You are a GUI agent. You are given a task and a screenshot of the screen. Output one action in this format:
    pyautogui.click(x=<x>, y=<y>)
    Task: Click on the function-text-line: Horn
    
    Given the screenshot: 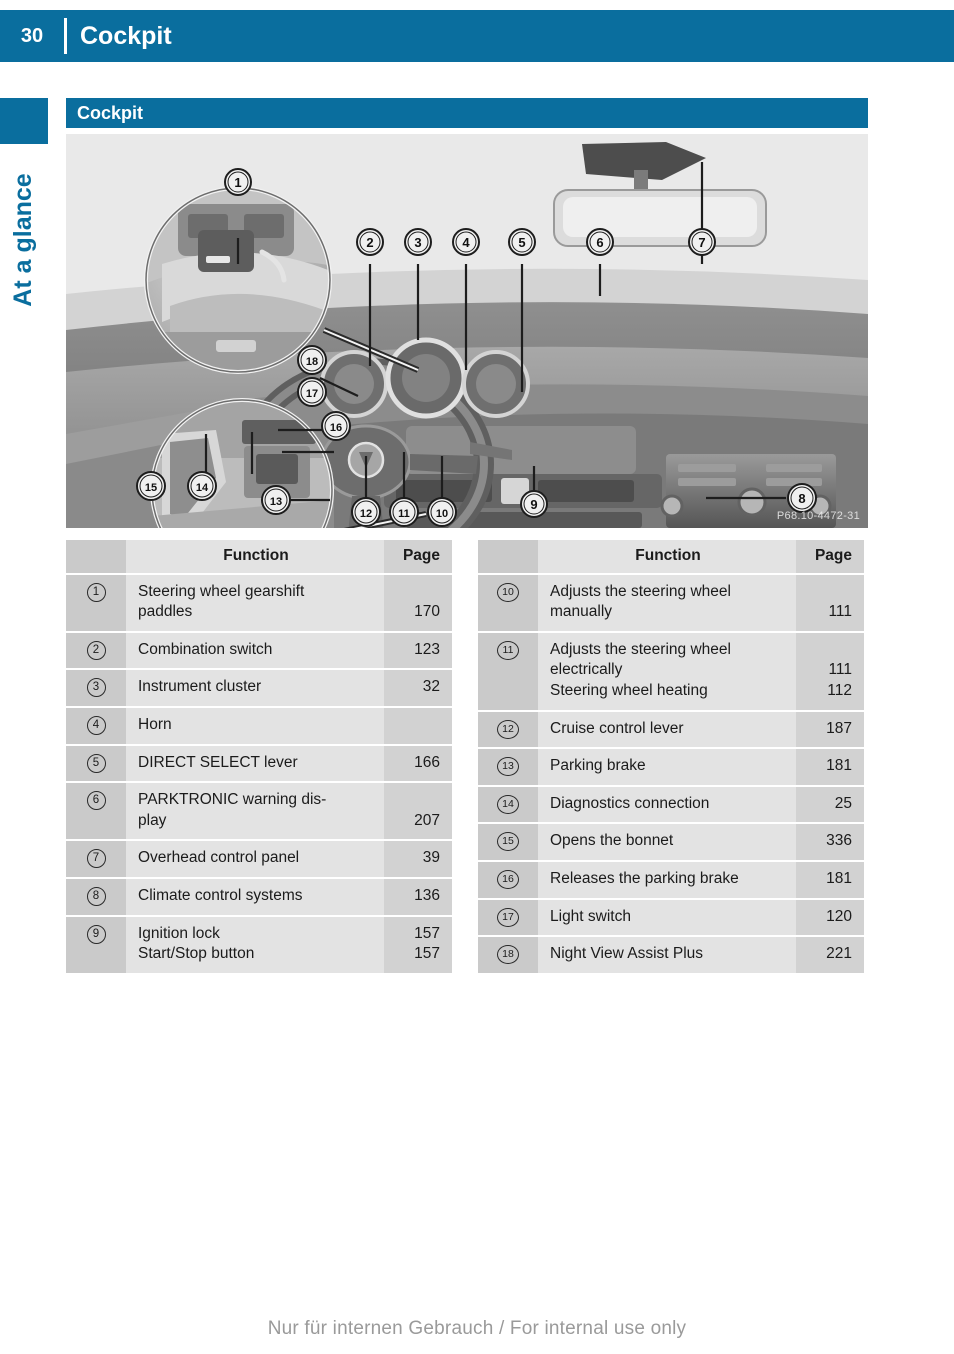 What is the action you would take?
    pyautogui.click(x=155, y=725)
    